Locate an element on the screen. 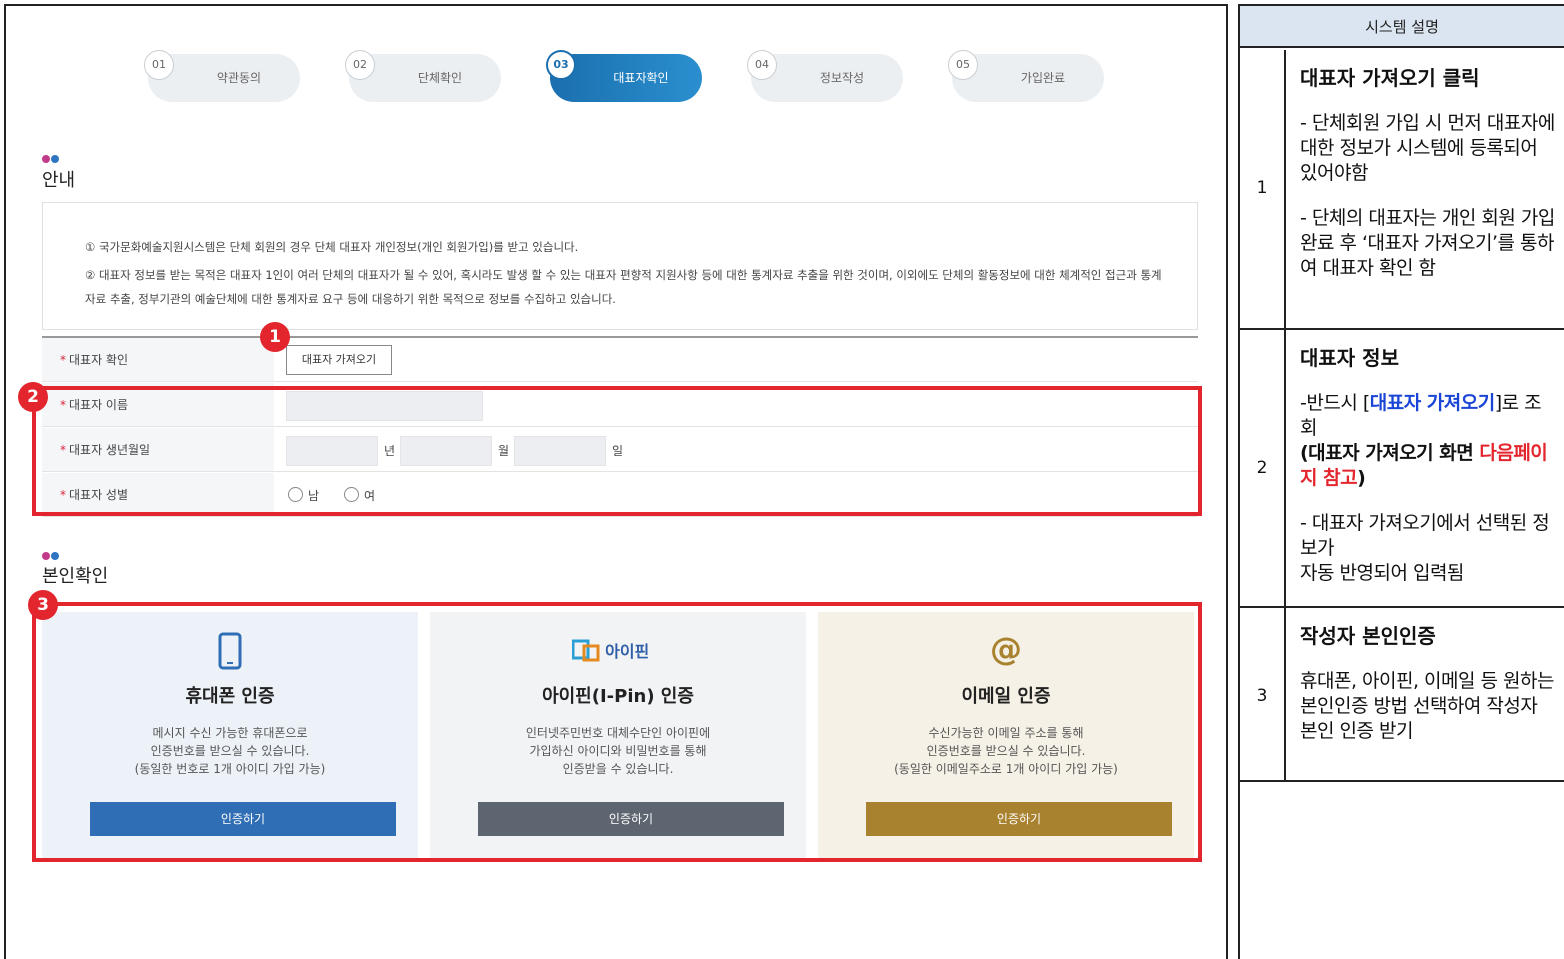 Image resolution: width=1564 pixels, height=959 pixels. step-terms: 01 약관동의 is located at coordinates (222, 76).